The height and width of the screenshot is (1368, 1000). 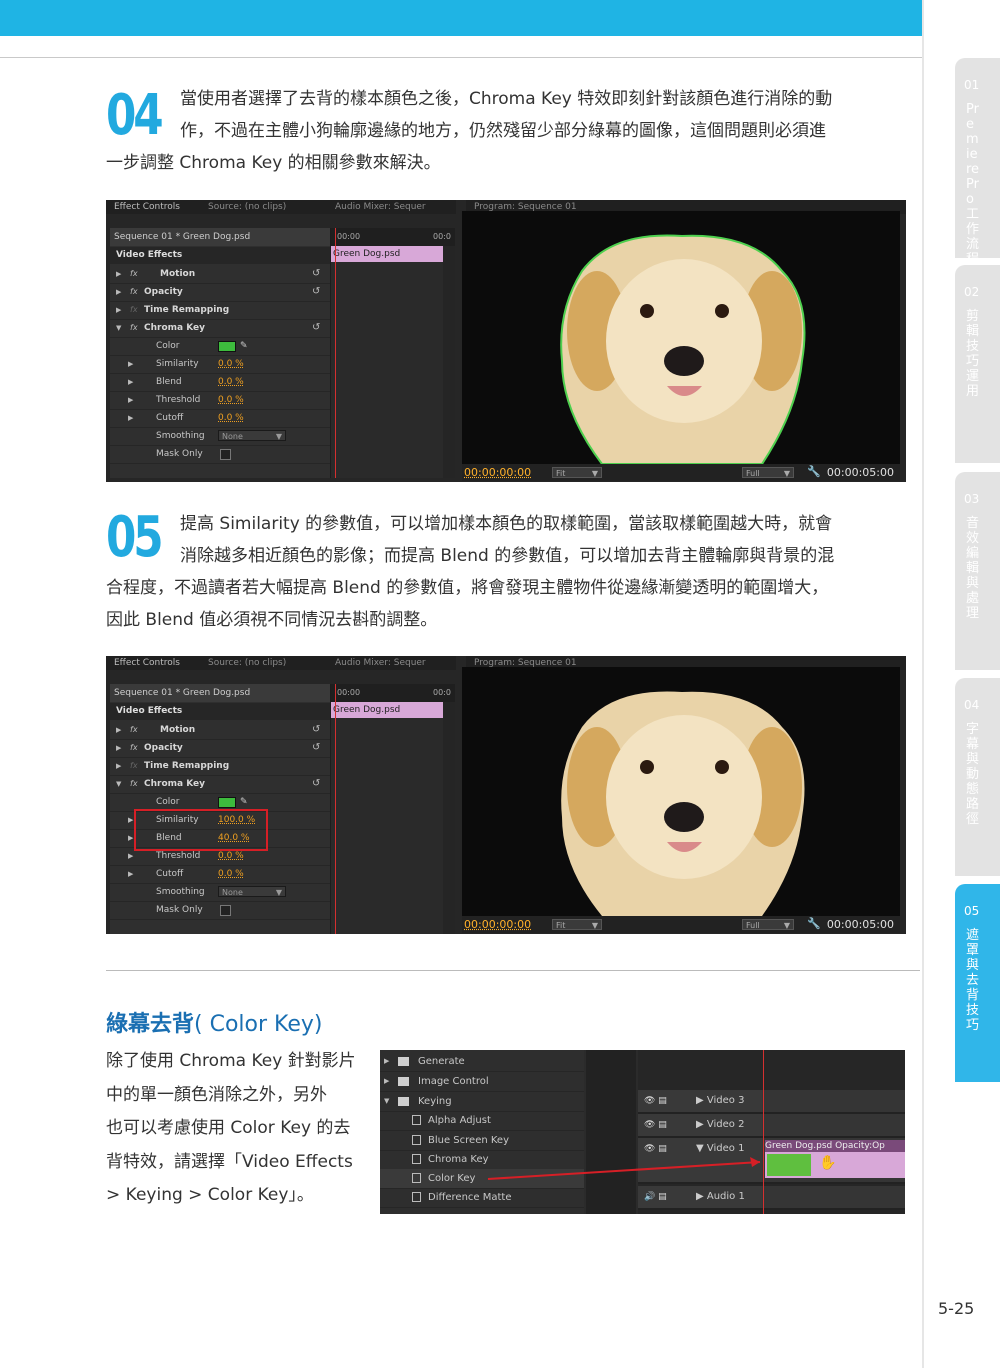 What do you see at coordinates (973, 354) in the screenshot?
I see `chapter-title: 剪輯技巧運用` at bounding box center [973, 354].